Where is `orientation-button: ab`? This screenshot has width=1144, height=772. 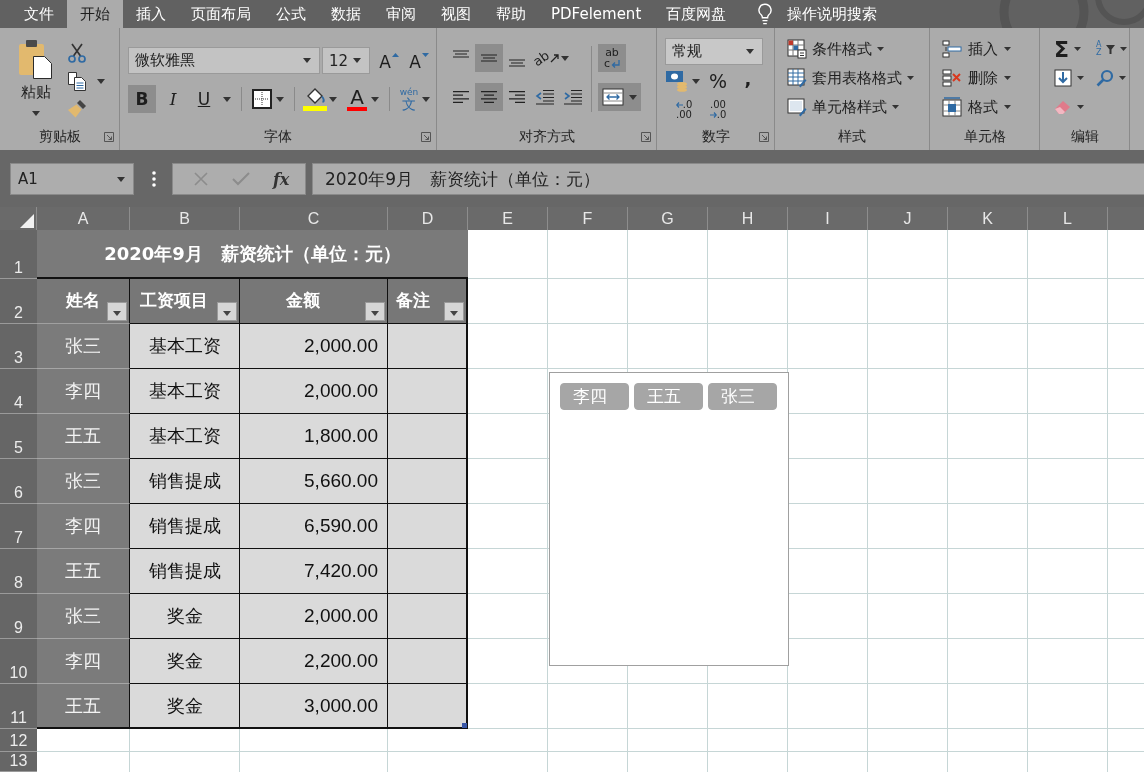 orientation-button: ab is located at coordinates (551, 58).